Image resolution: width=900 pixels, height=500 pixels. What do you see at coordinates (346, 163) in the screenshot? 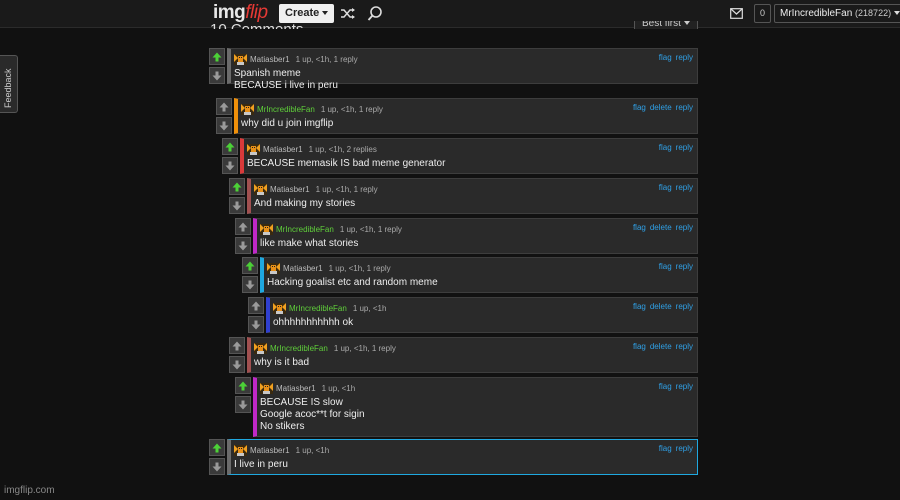
I see `comment-text: BECAUSE memasik IS bad meme generator` at bounding box center [346, 163].